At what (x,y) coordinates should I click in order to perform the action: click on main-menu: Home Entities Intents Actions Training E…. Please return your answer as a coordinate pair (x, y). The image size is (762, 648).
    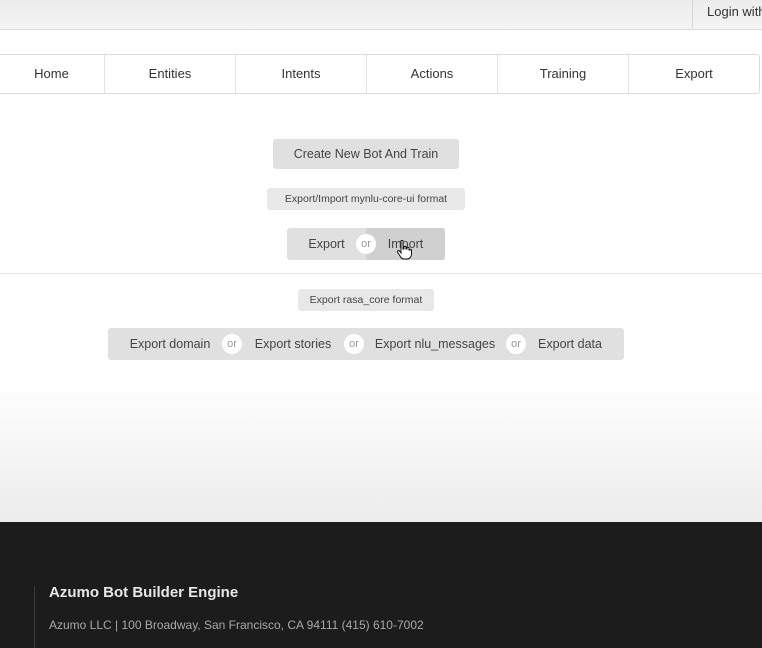
    Looking at the image, I should click on (380, 74).